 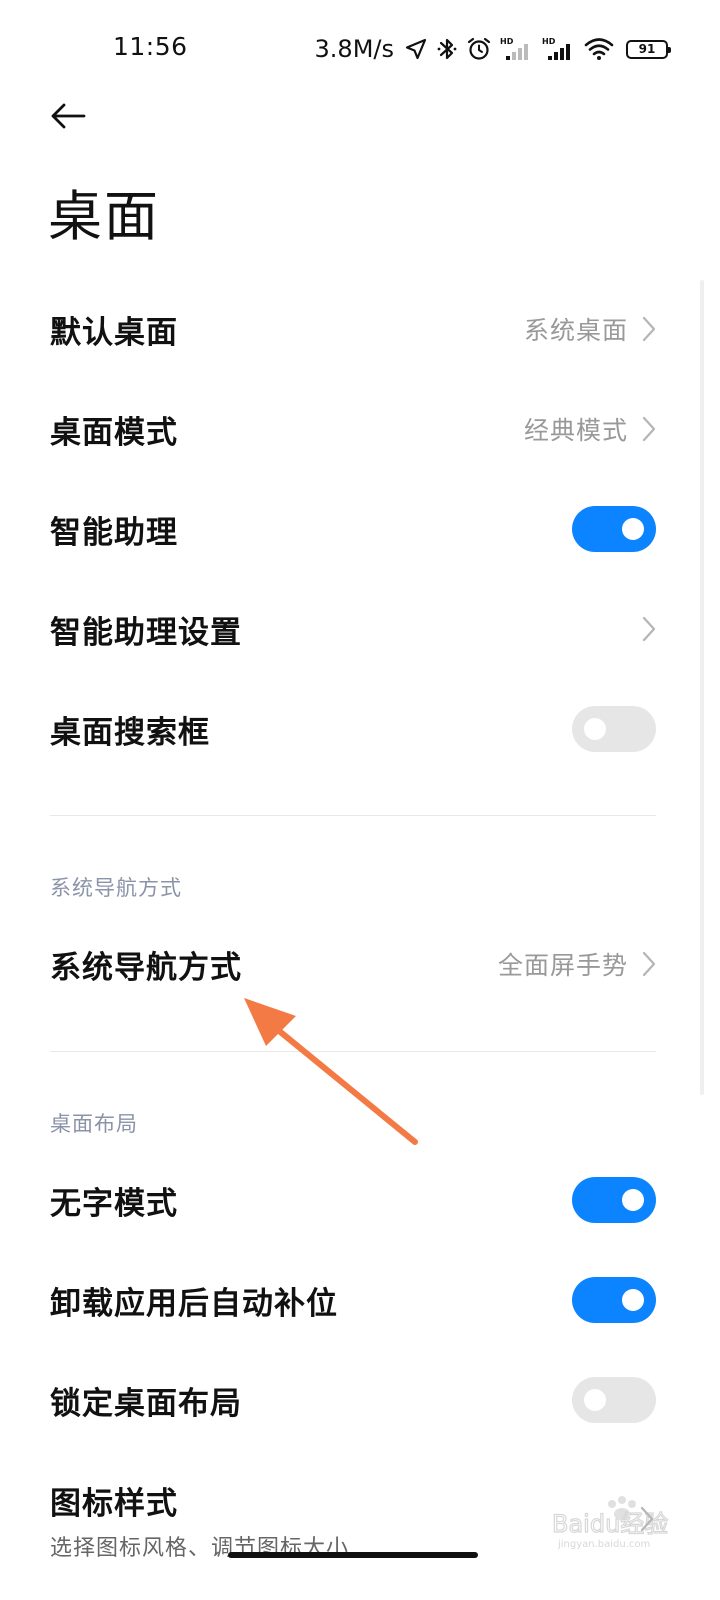 What do you see at coordinates (614, 529) in the screenshot?
I see `smart-assistant-toggle` at bounding box center [614, 529].